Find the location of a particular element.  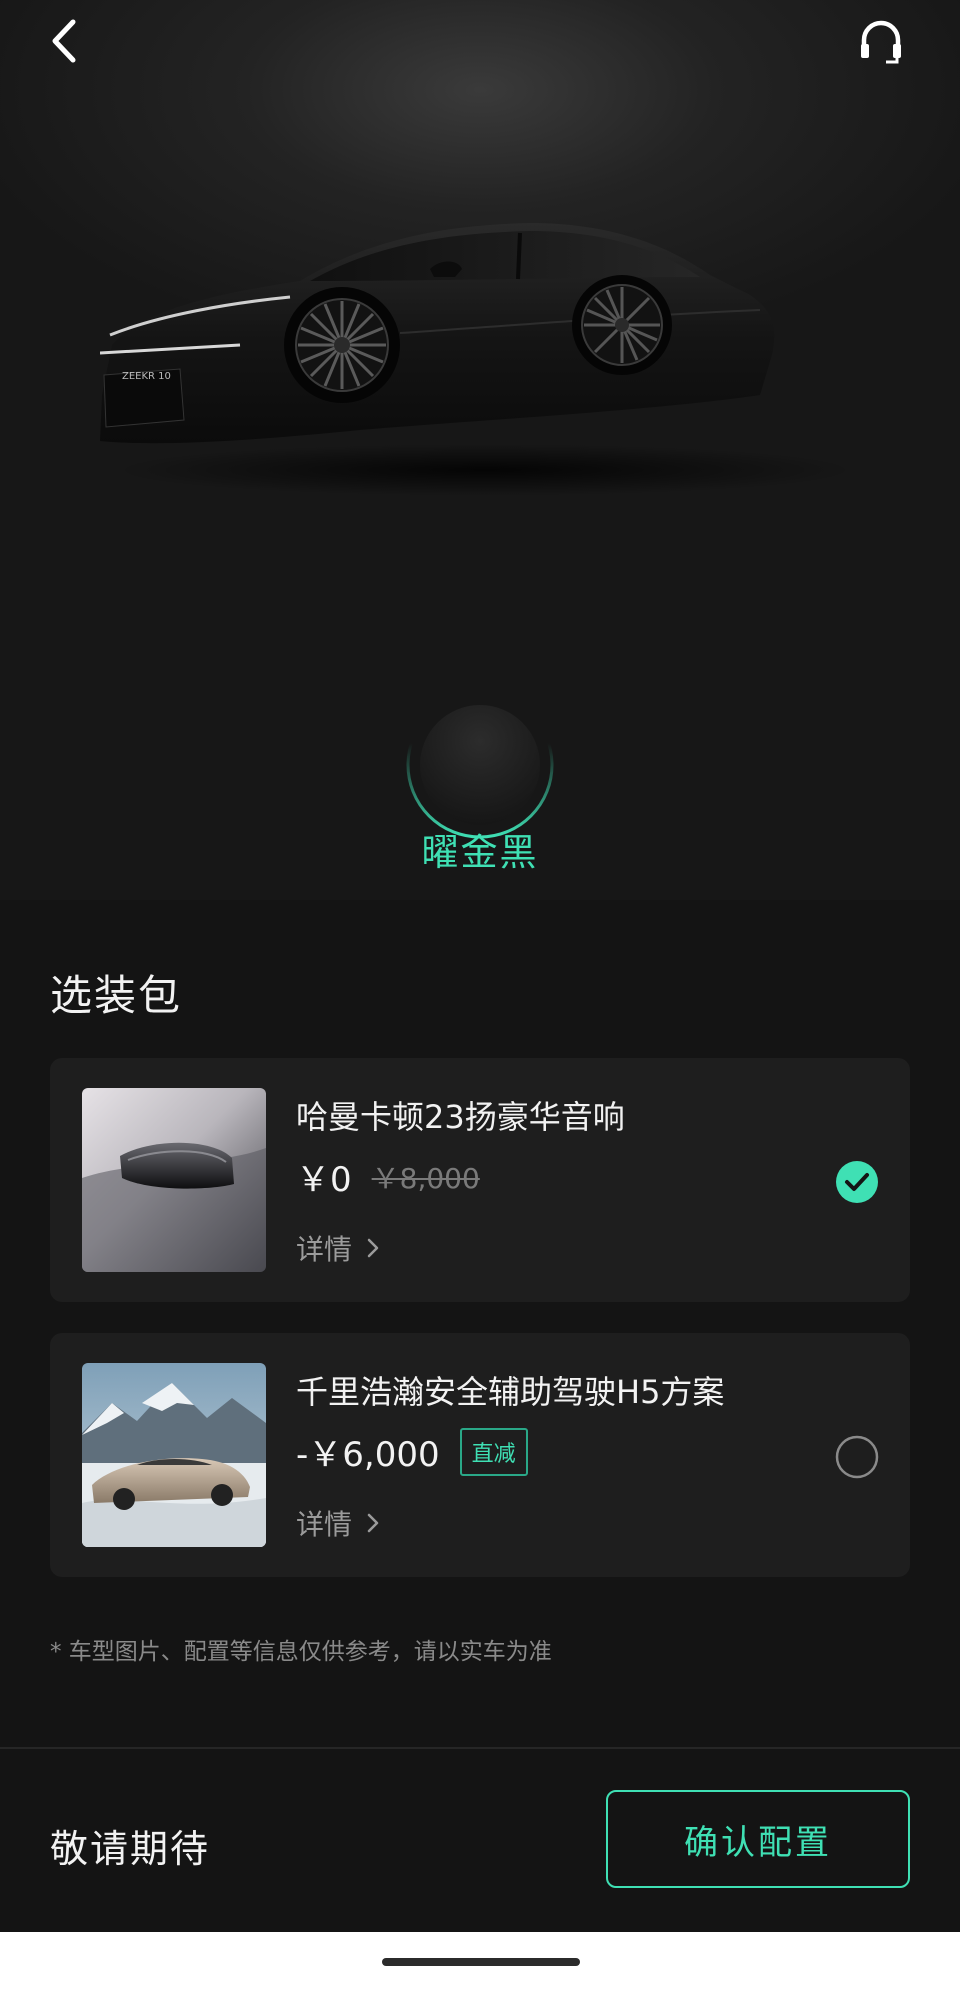

price-row: ￥0 ￥8,000 is located at coordinates (388, 1176).